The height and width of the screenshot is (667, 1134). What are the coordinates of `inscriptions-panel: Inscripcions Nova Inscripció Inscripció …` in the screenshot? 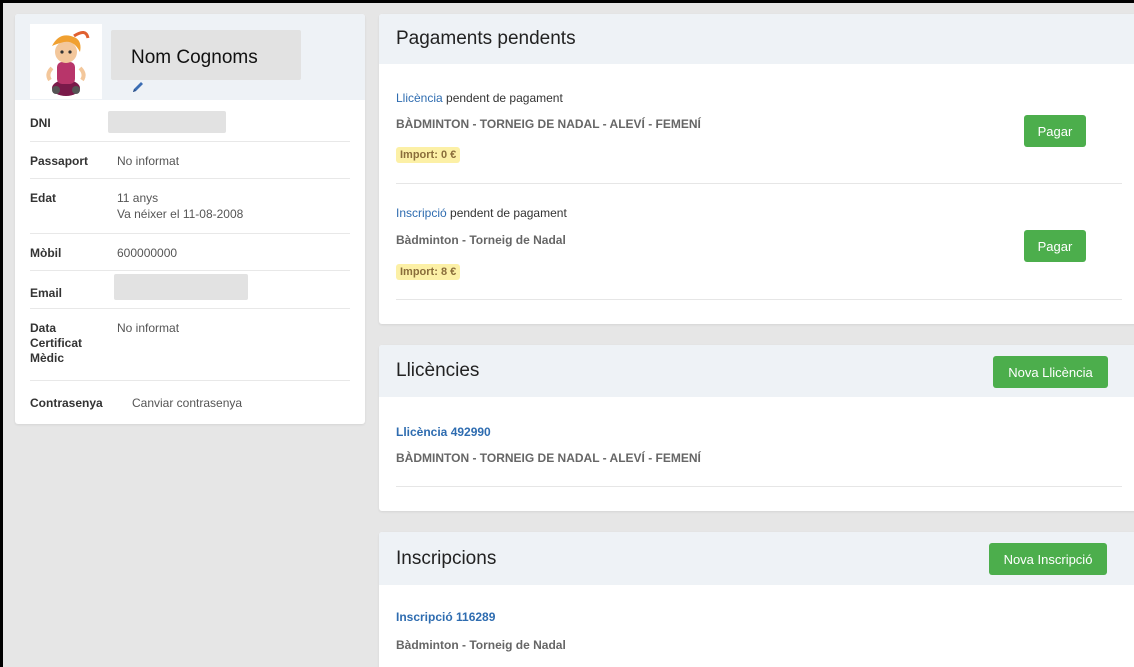 It's located at (756, 599).